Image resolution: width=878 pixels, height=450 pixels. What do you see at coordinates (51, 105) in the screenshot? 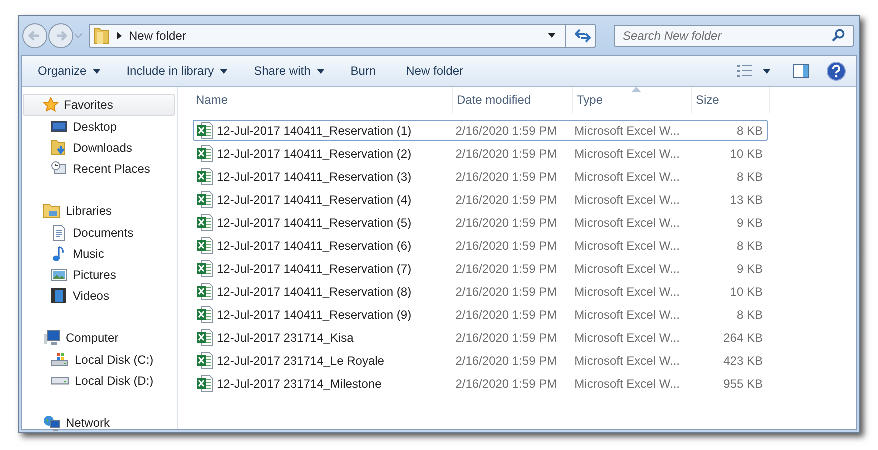
I see `star-icon` at bounding box center [51, 105].